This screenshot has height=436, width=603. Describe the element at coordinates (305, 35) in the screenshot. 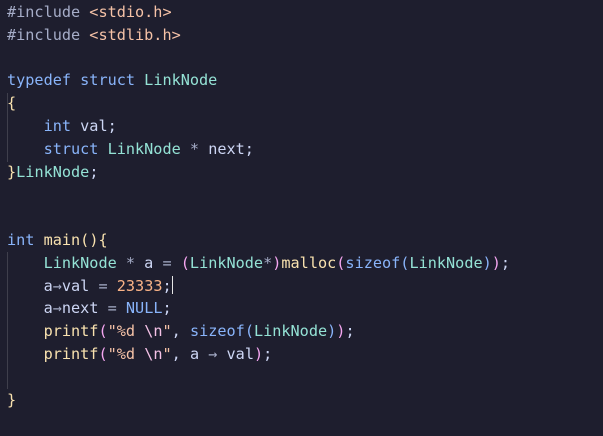

I see `code-line: #include <stdlib.h>` at that location.